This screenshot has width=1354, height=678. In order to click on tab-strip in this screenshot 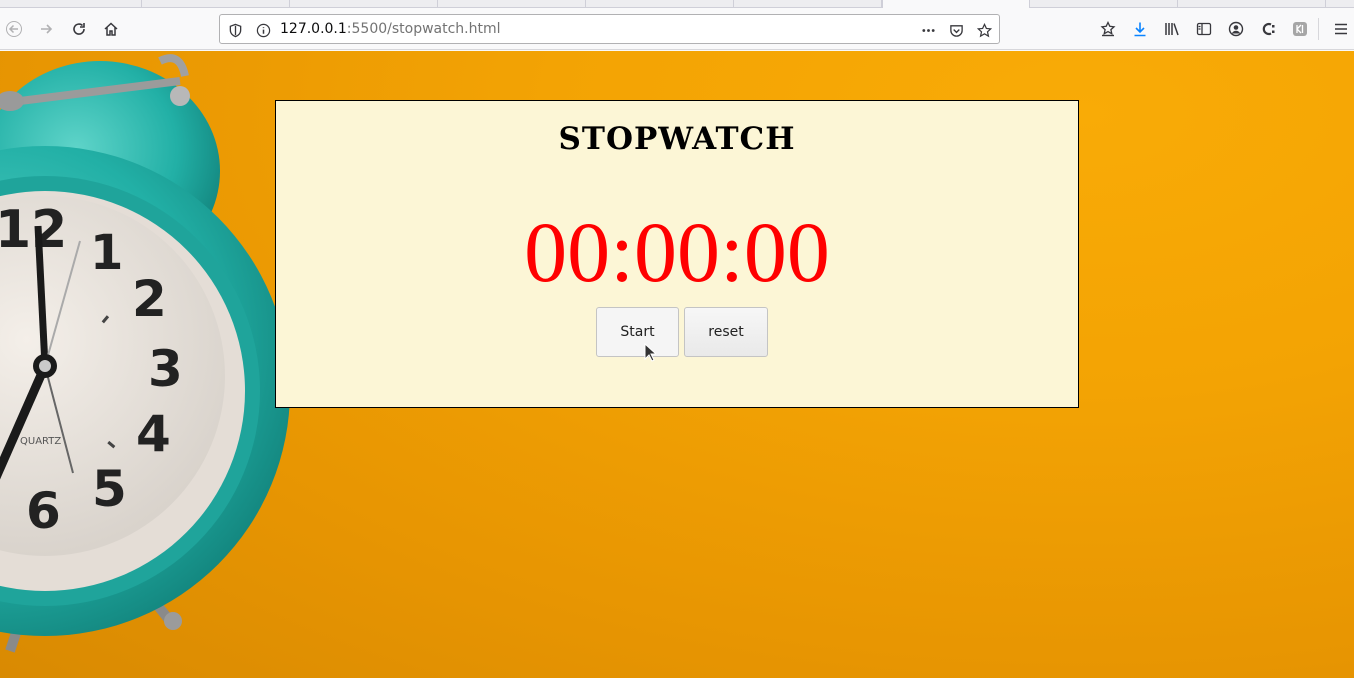, I will do `click(677, 4)`.